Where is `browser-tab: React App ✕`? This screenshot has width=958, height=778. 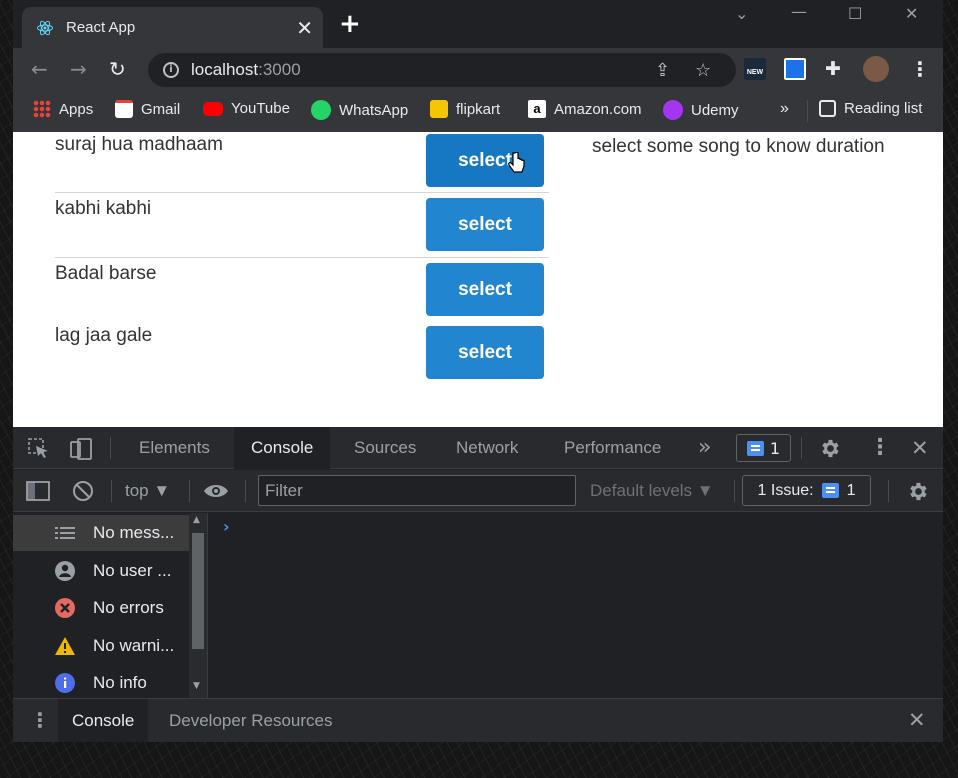 browser-tab: React App ✕ is located at coordinates (172, 27).